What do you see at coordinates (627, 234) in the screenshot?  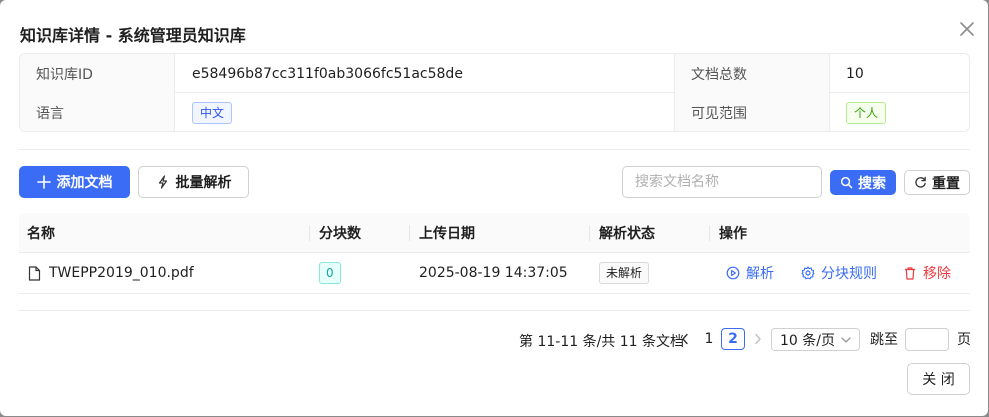 I see `column-header-status: 解析状态` at bounding box center [627, 234].